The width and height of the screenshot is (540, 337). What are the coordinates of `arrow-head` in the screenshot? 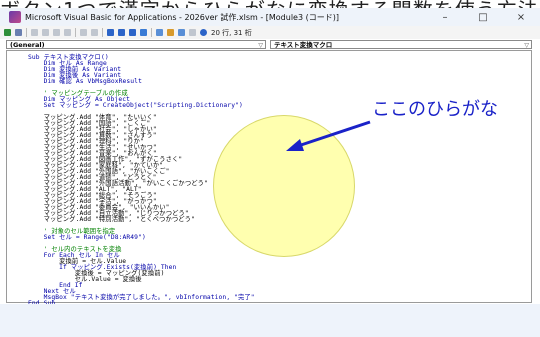 It's located at (295, 145).